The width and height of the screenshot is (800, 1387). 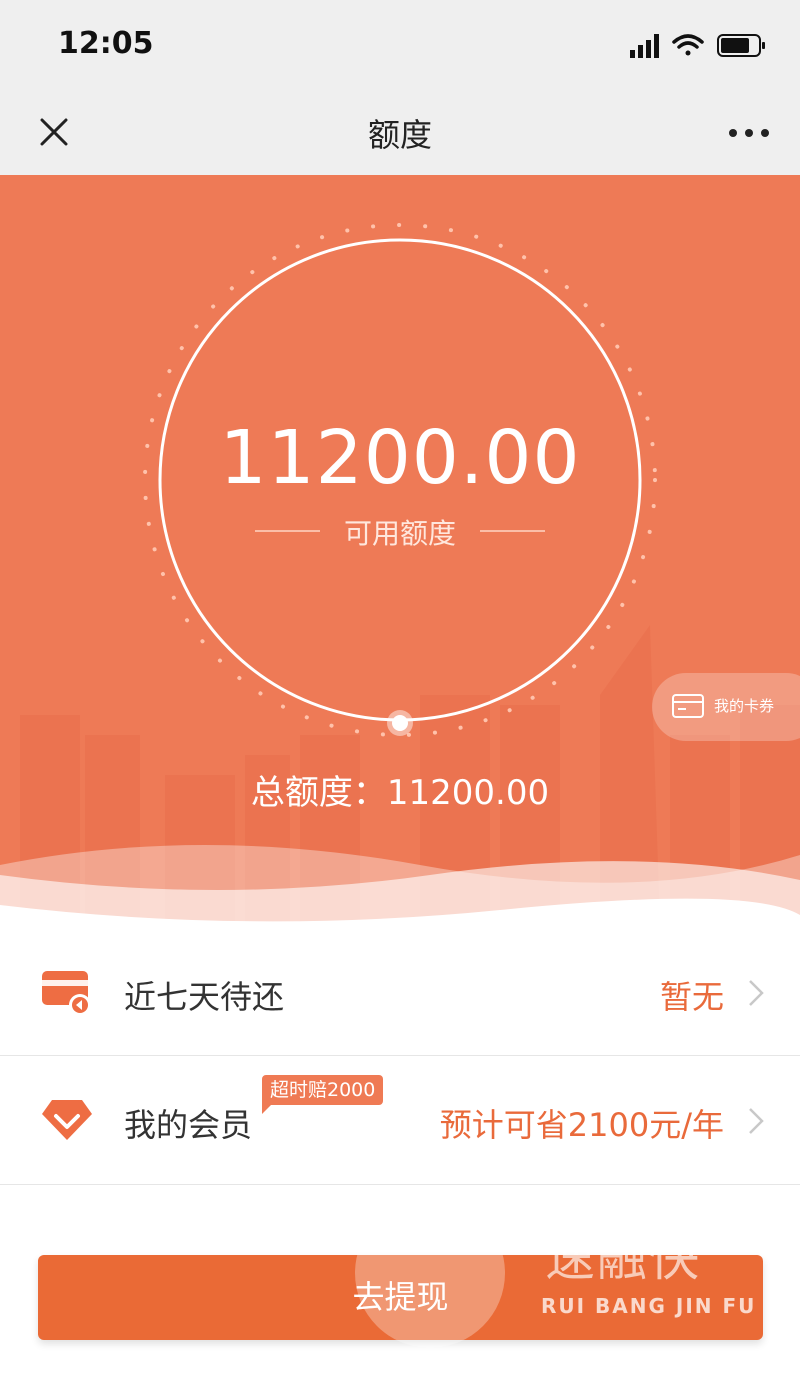 What do you see at coordinates (644, 46) in the screenshot?
I see `signal-icon` at bounding box center [644, 46].